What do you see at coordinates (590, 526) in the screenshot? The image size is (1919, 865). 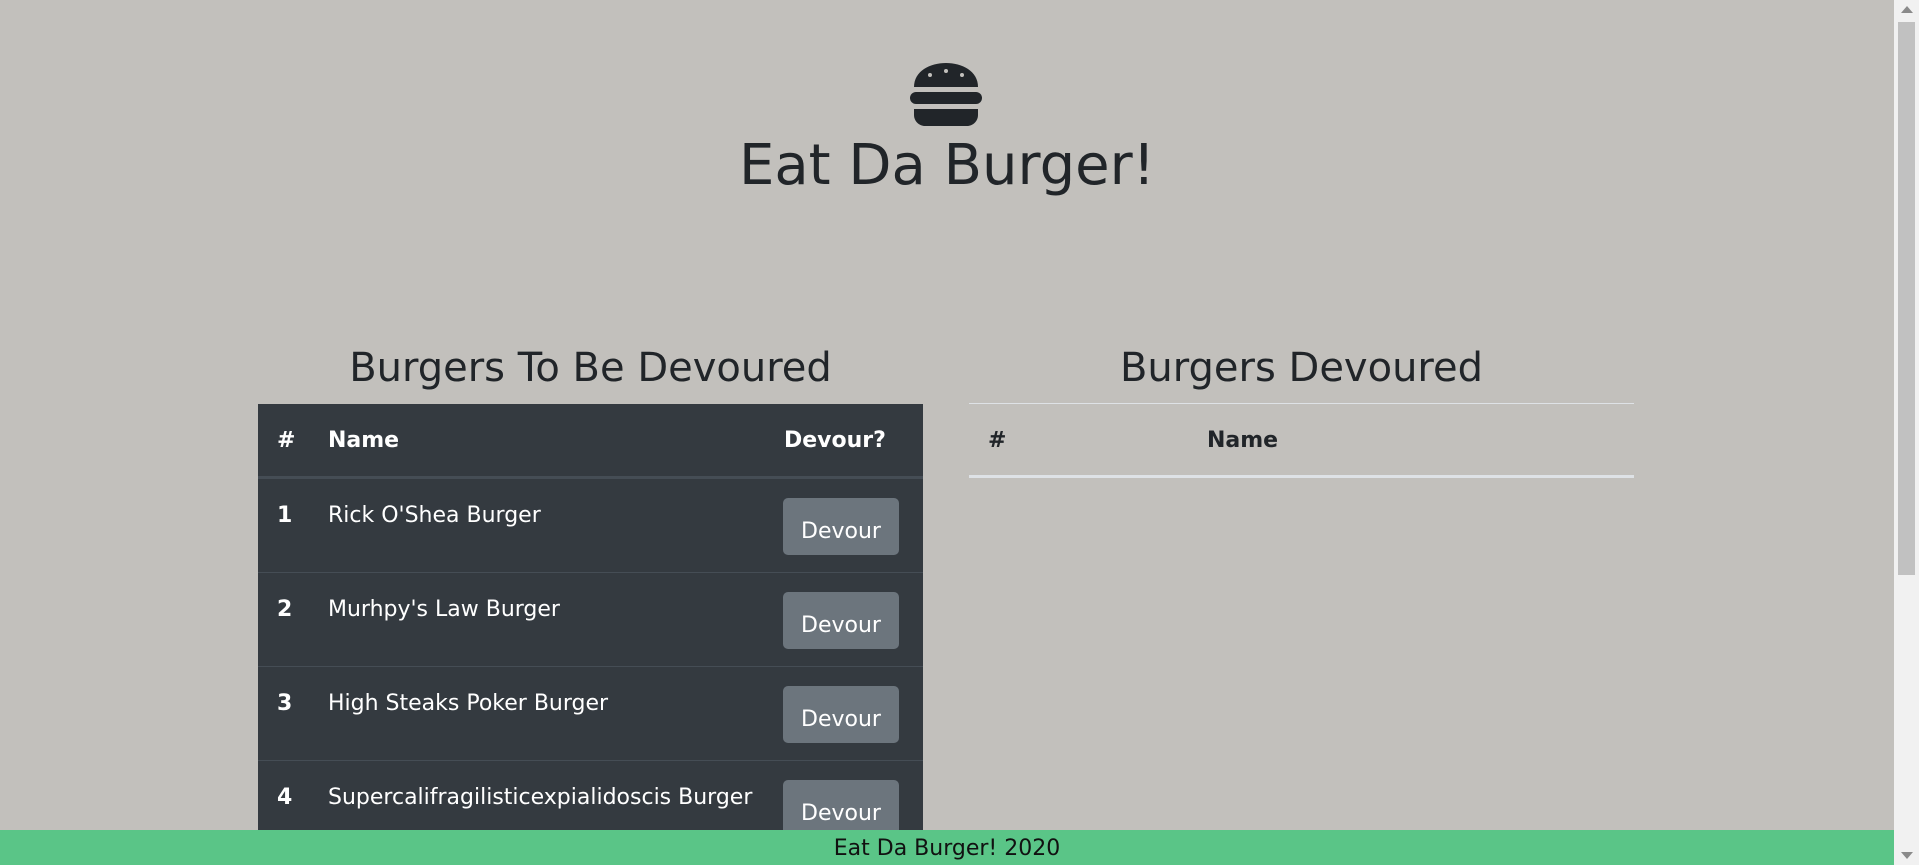 I see `table-row: 1 Rick O'Shea Burger Devour` at bounding box center [590, 526].